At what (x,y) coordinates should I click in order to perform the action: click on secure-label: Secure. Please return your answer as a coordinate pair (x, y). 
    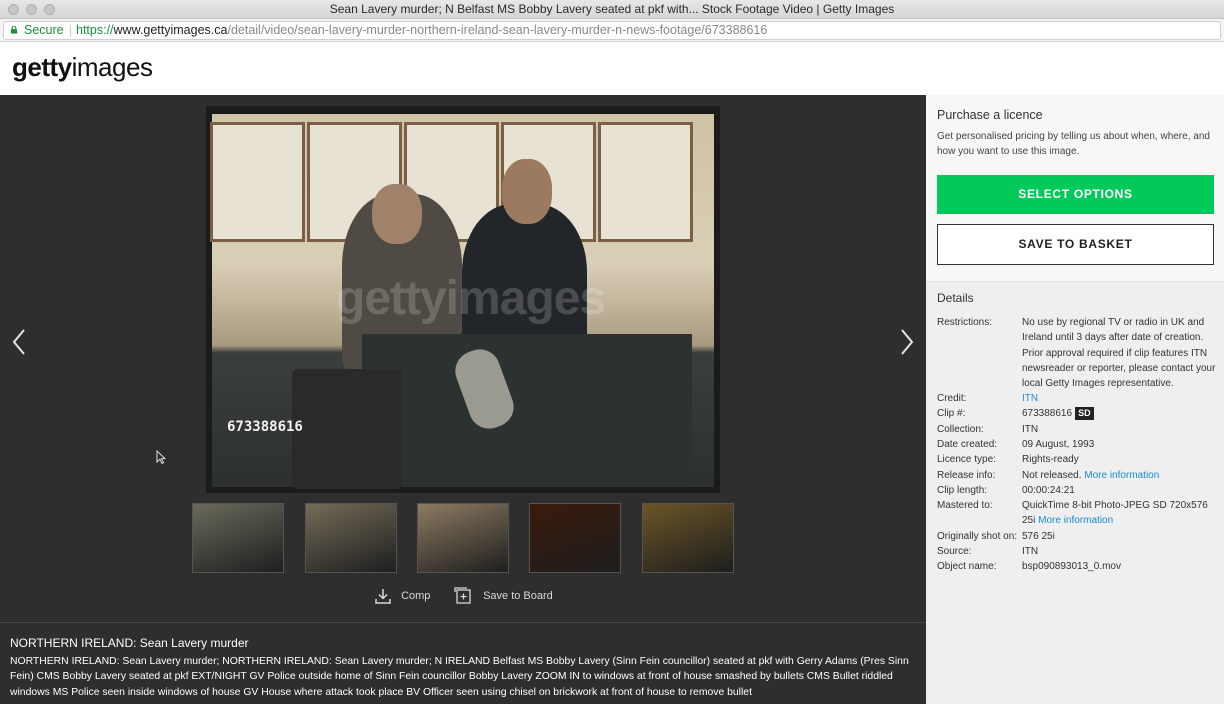
    Looking at the image, I should click on (44, 30).